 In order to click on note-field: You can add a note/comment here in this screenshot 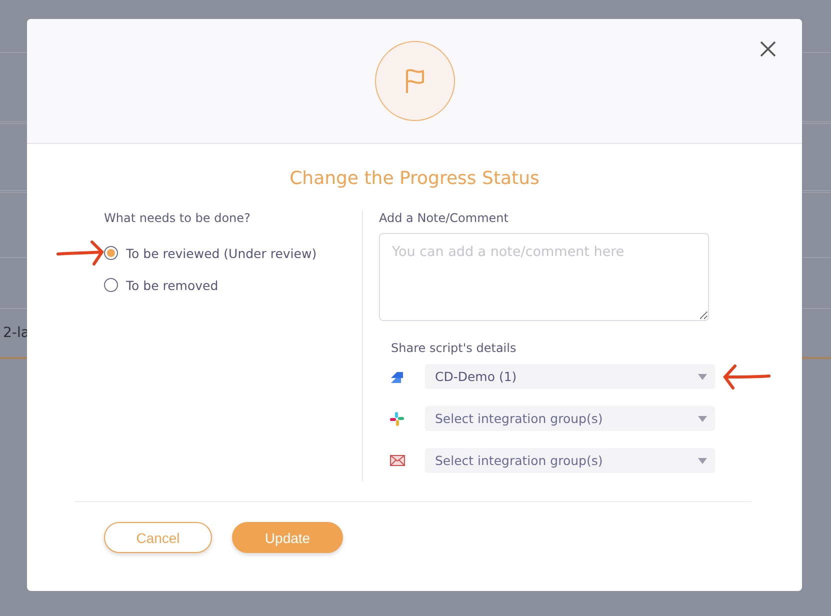, I will do `click(544, 277)`.